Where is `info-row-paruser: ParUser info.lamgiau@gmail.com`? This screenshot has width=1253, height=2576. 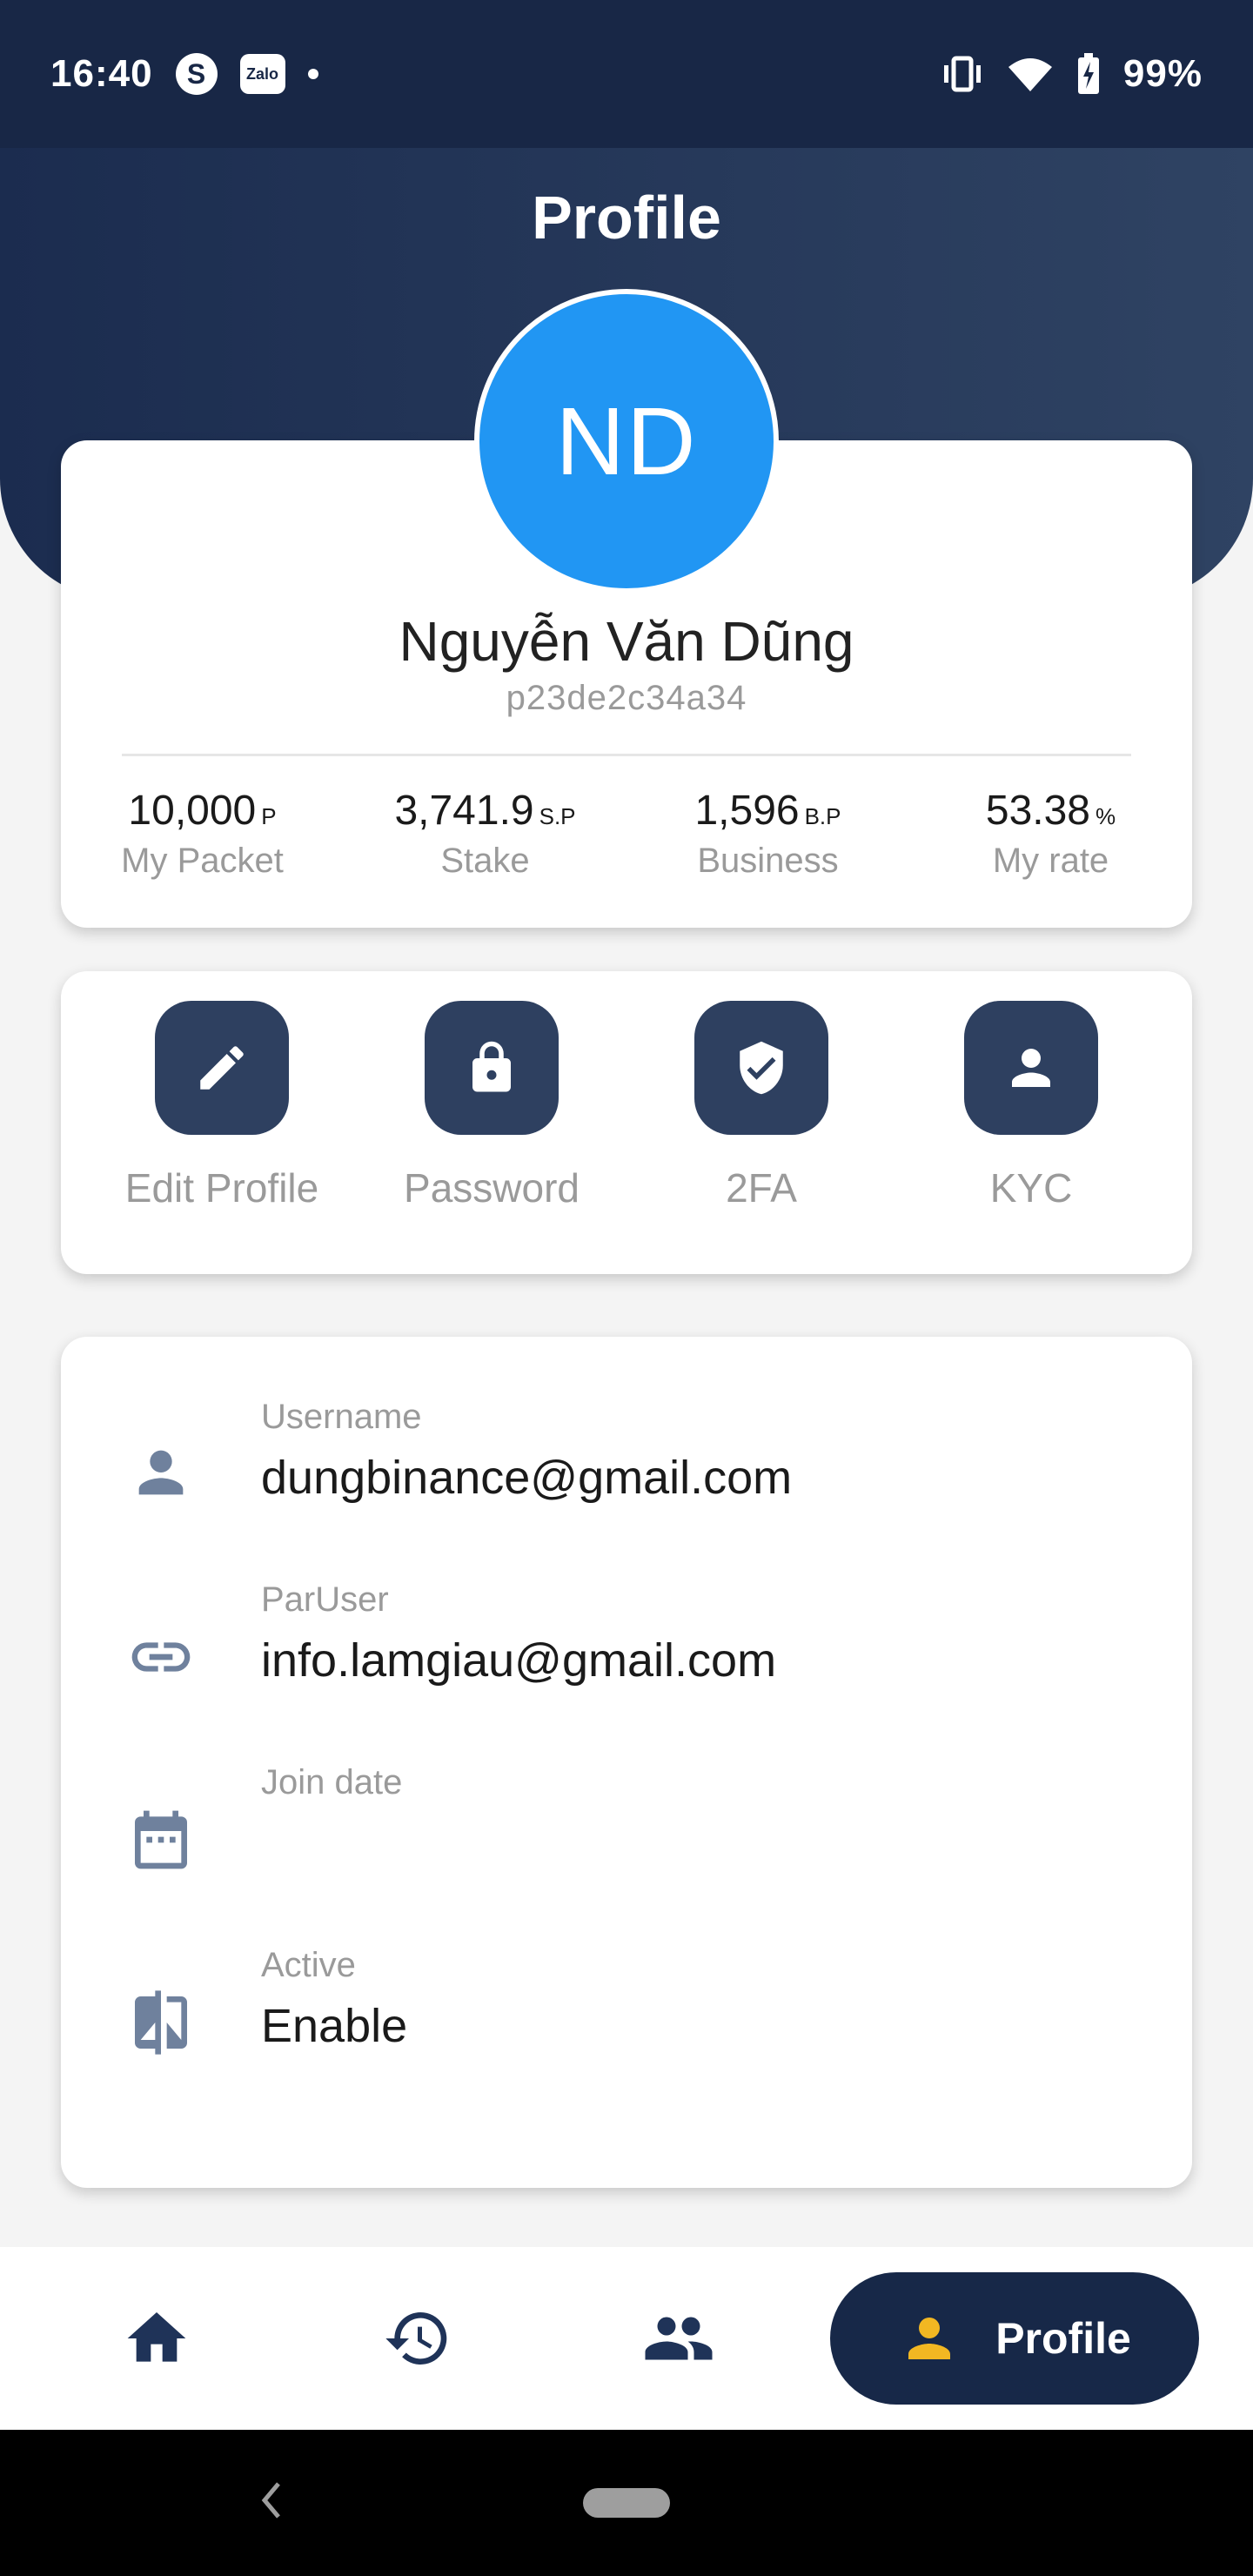
info-row-paruser: ParUser info.lamgiau@gmail.com is located at coordinates (626, 1671).